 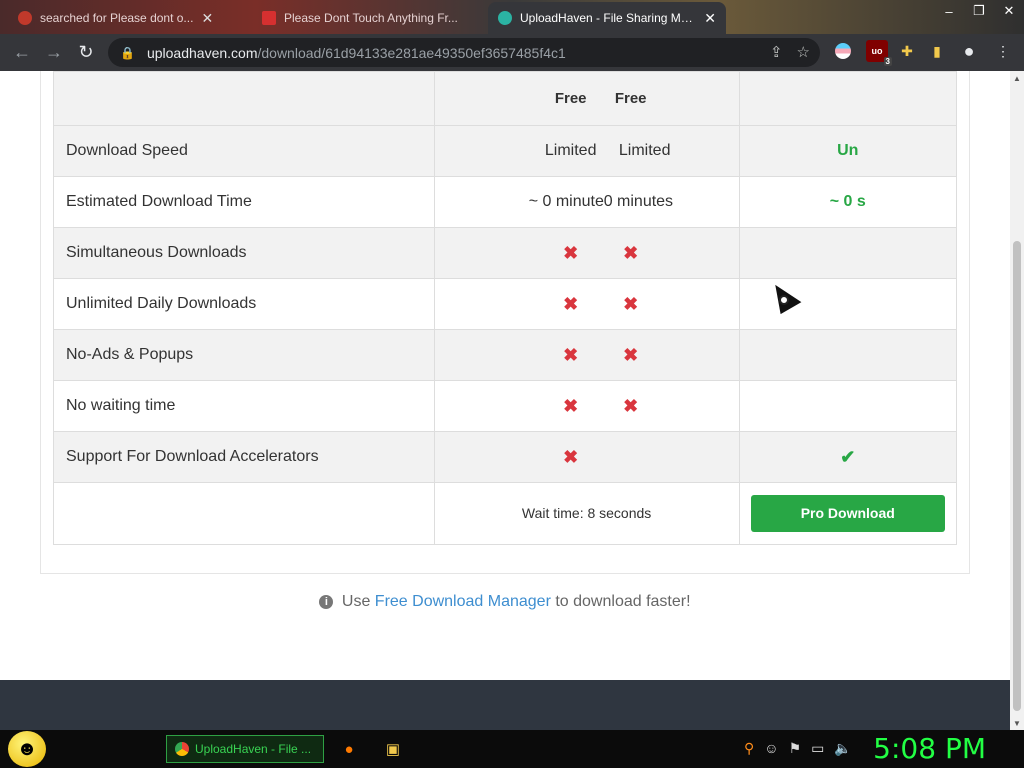 I want to click on free-download-manager-link: Free Download Manager, so click(x=463, y=601).